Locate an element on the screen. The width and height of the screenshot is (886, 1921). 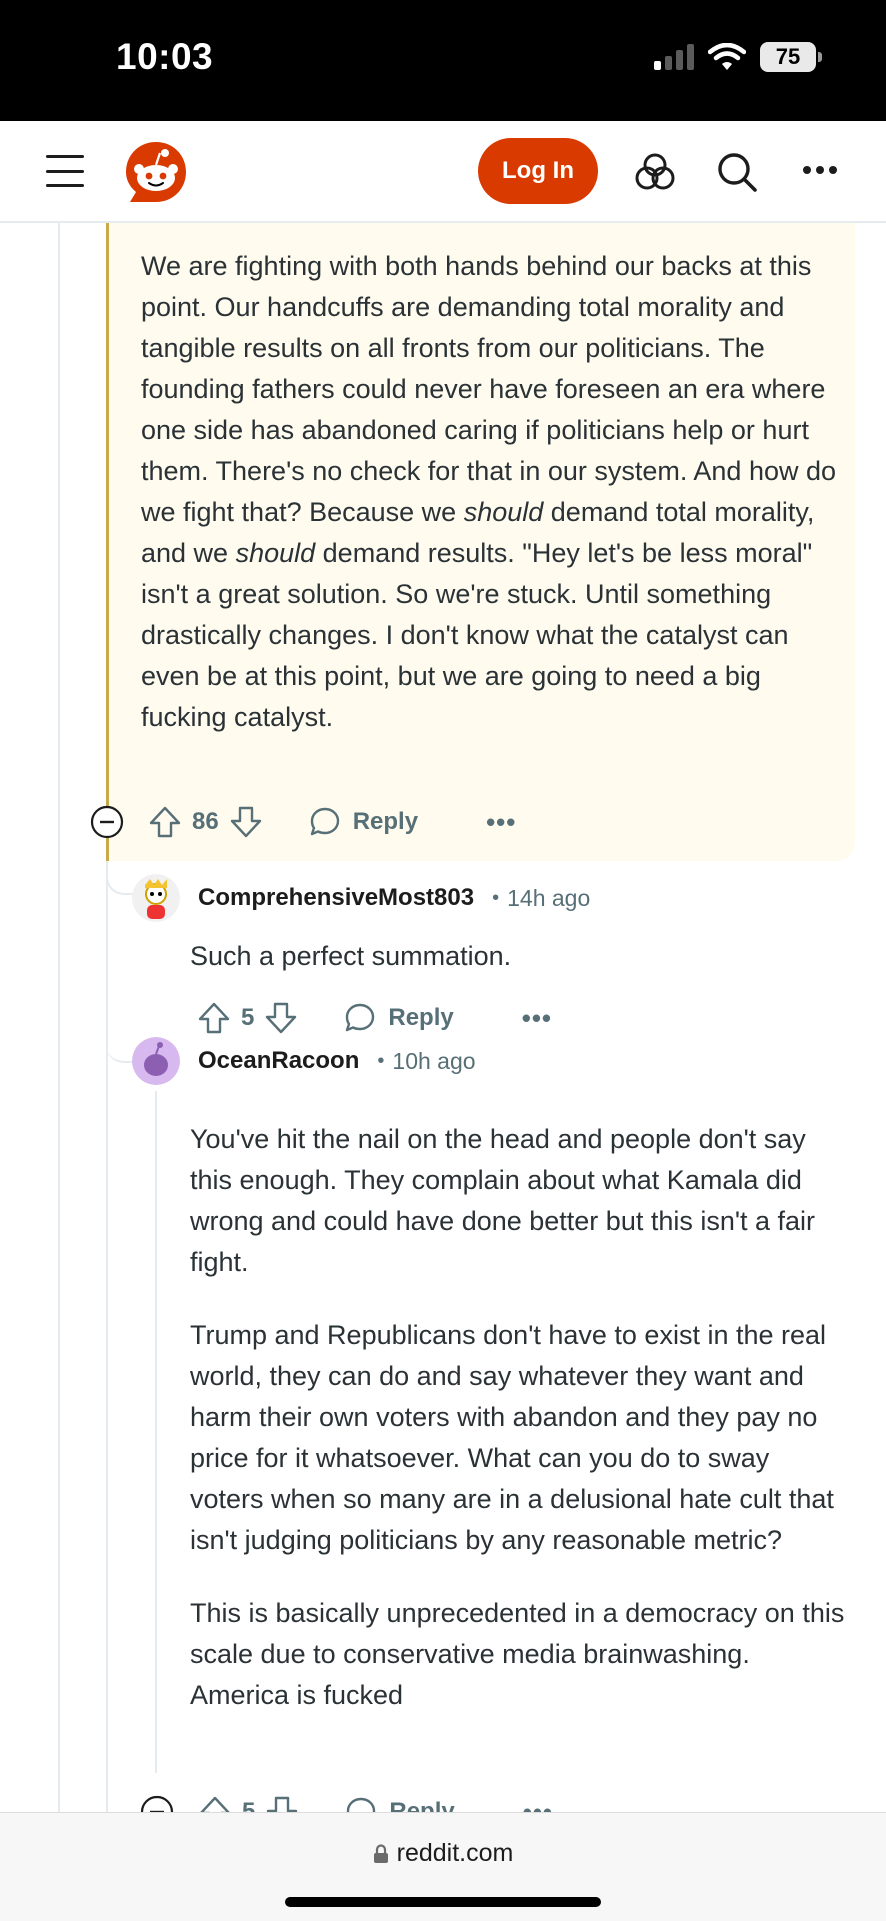
search-icon is located at coordinates (737, 172).